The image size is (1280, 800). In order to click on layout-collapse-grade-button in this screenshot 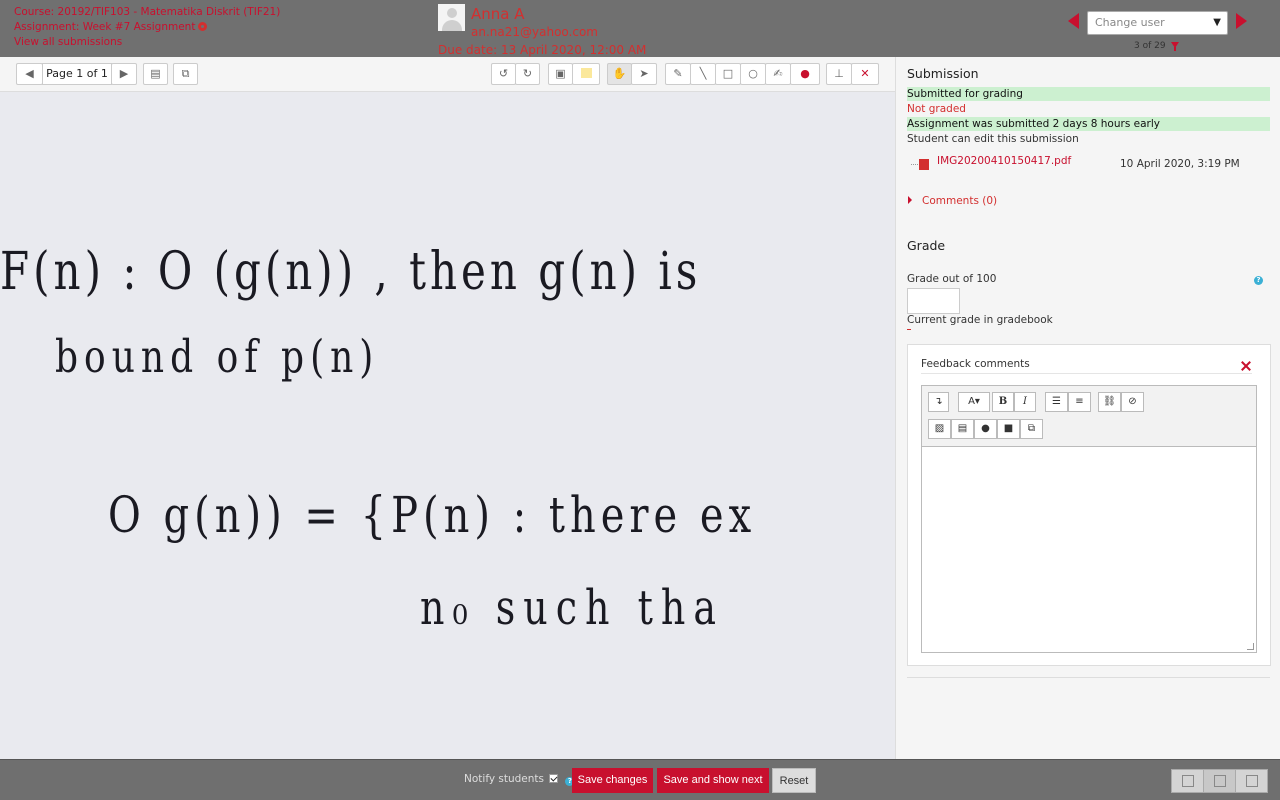, I will do `click(1251, 781)`.